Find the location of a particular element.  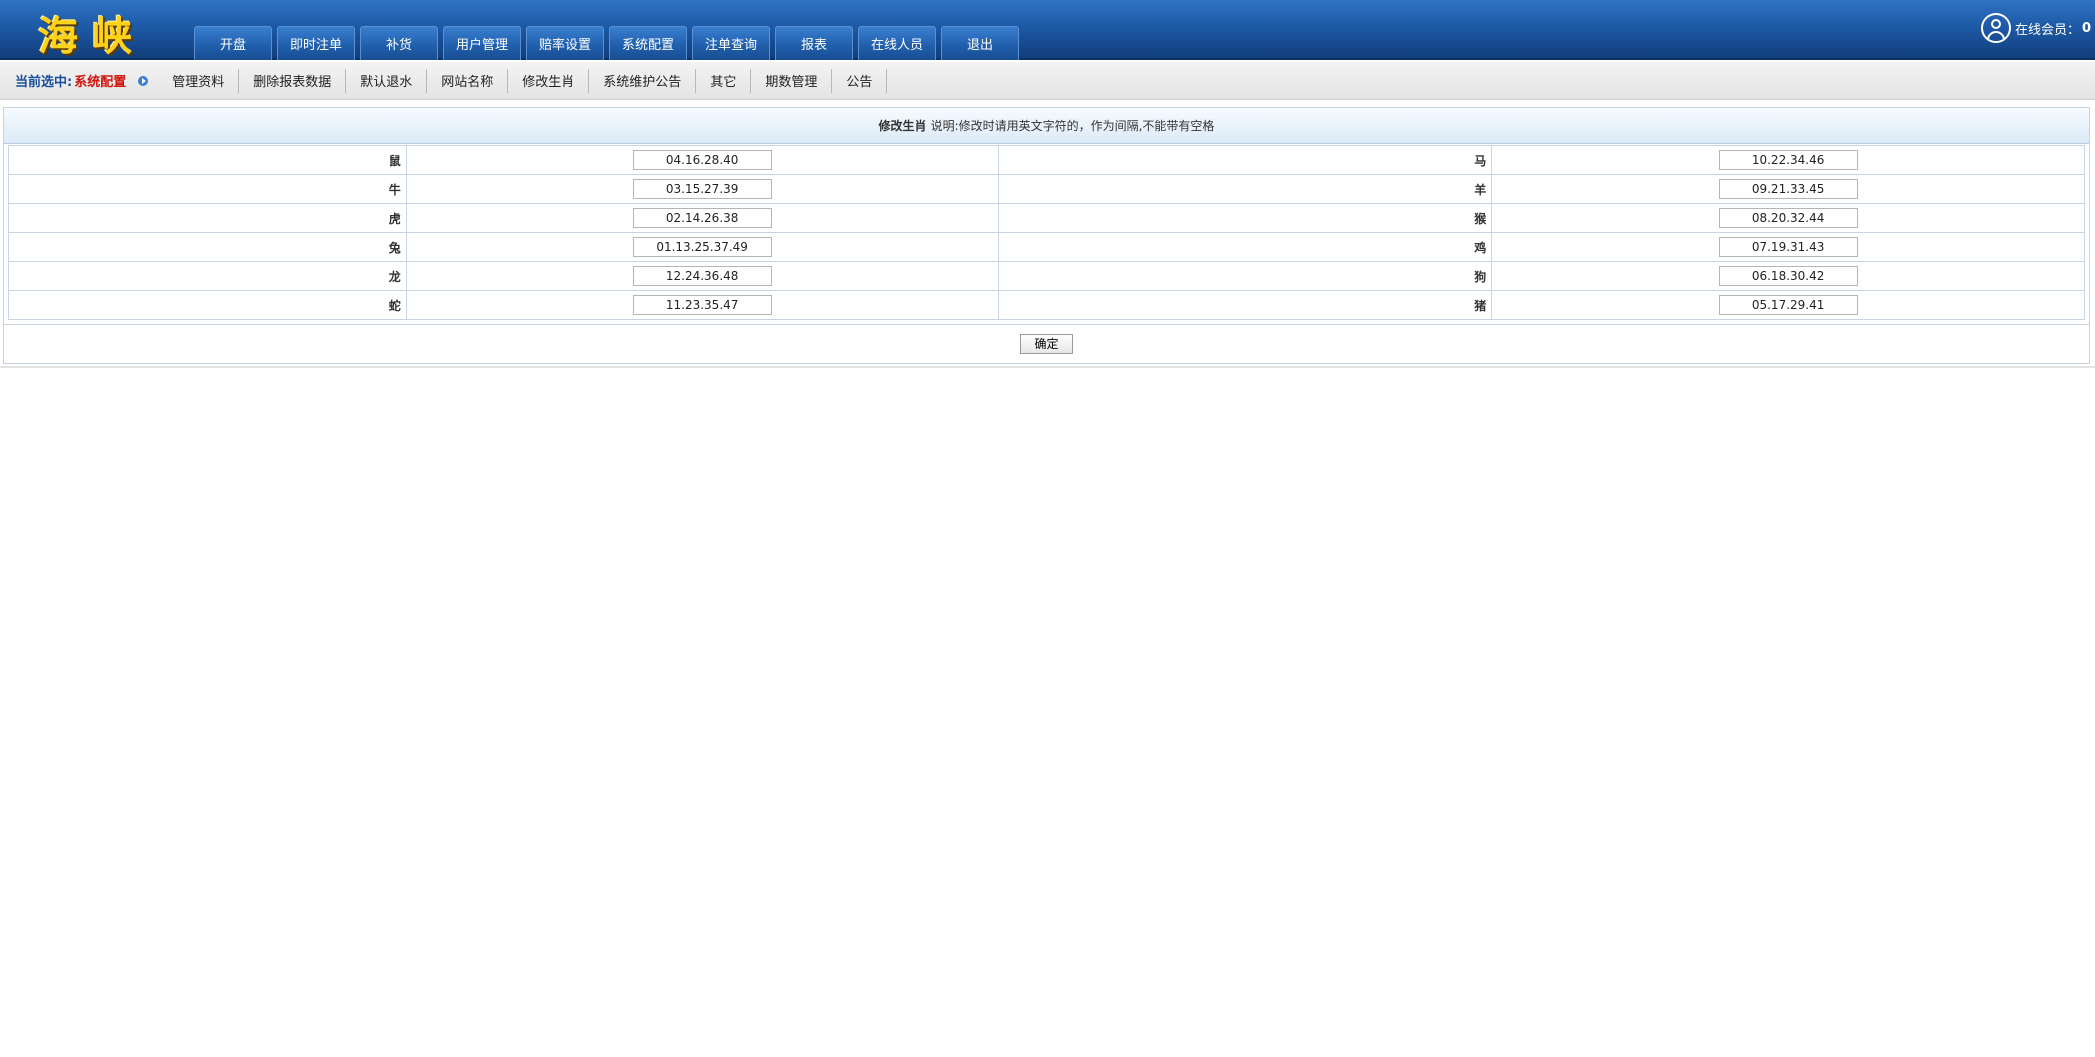

online-count: 0 is located at coordinates (2086, 28).